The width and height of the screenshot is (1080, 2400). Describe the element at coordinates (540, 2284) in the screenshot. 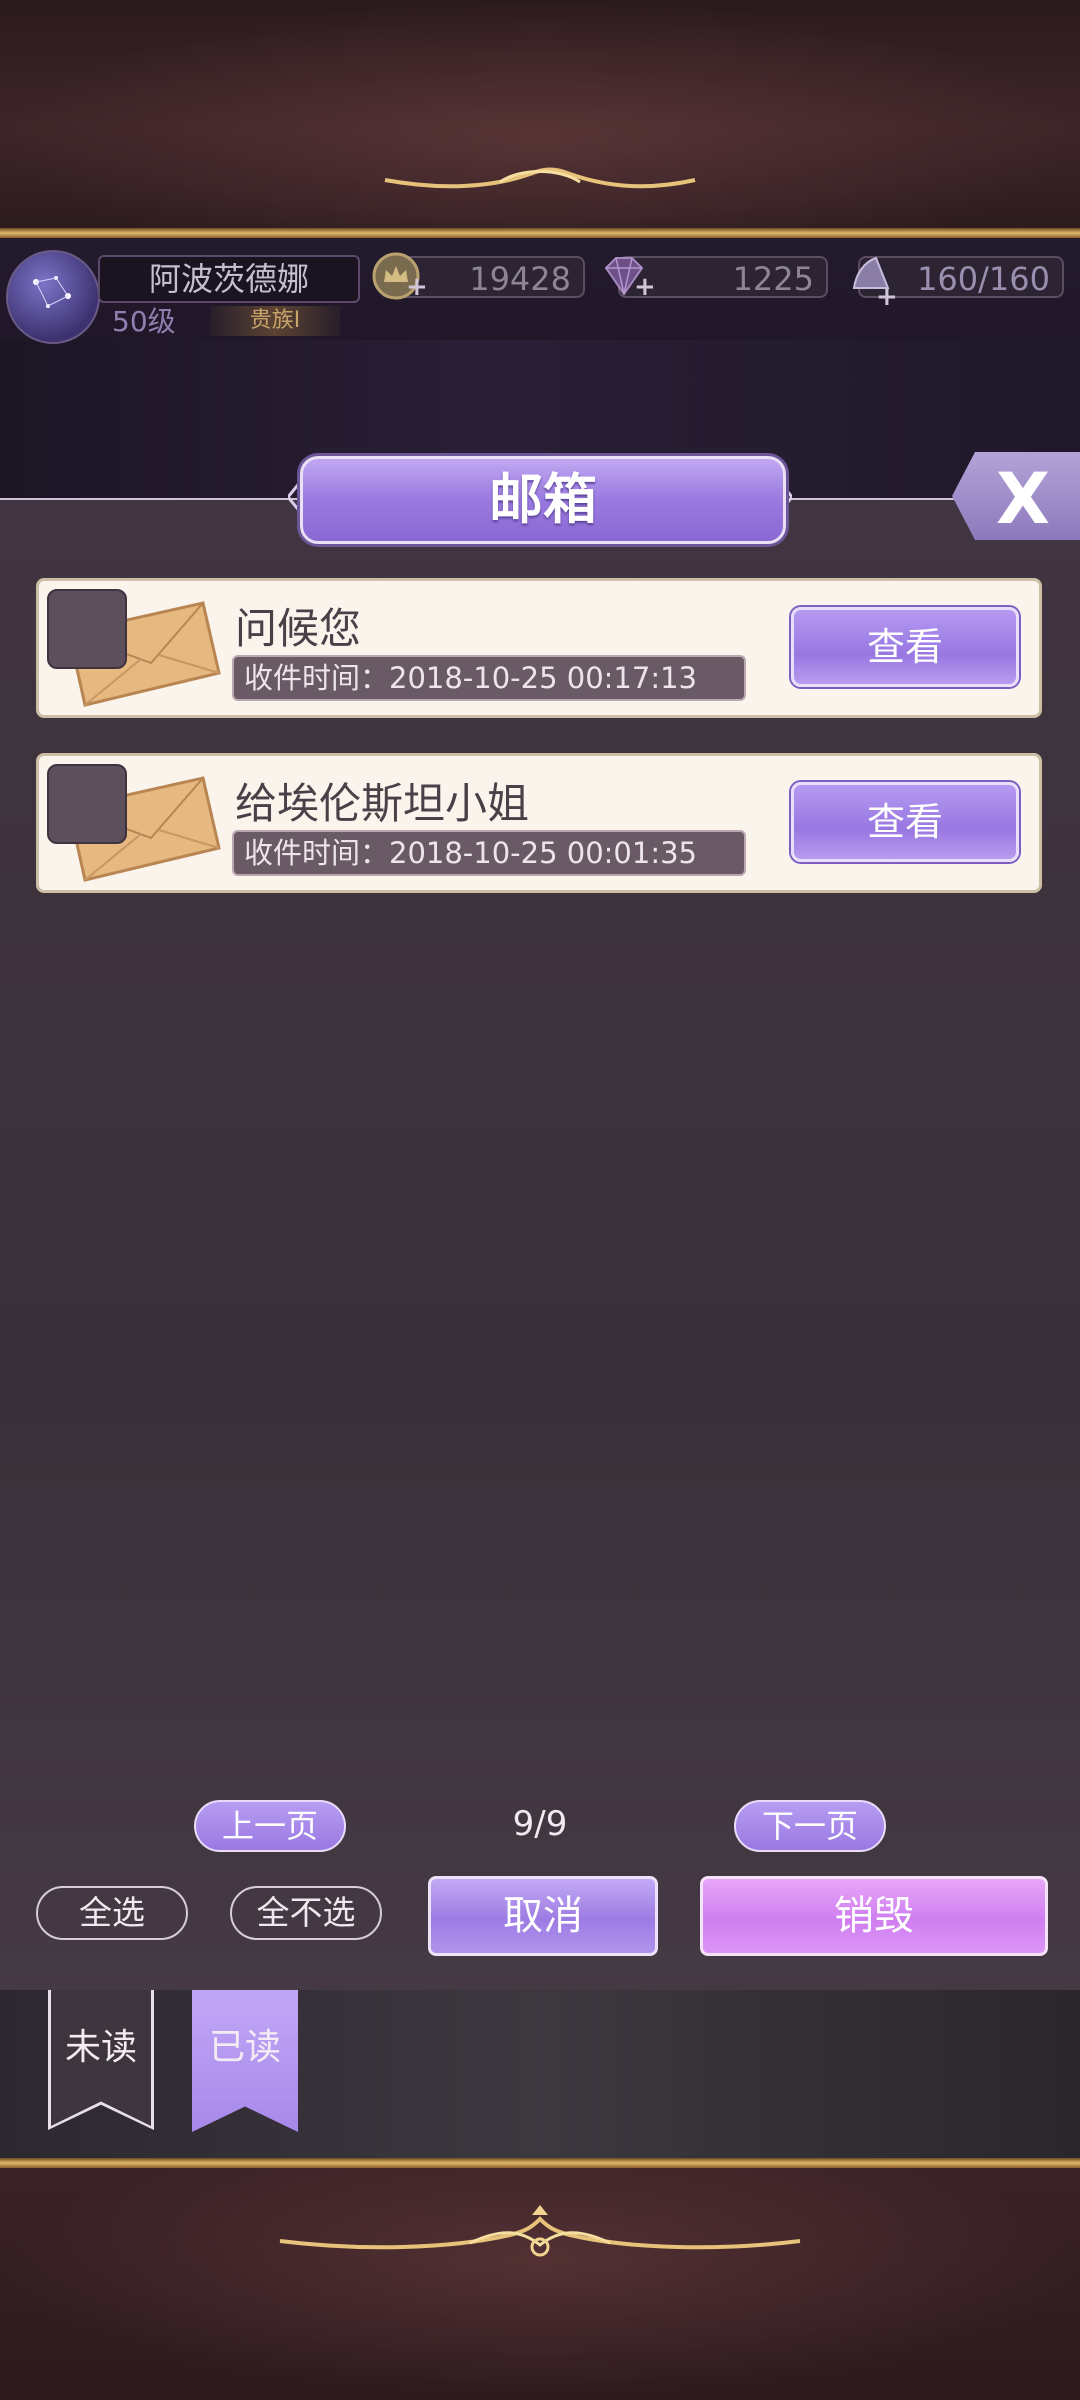

I see `bottom-decoration` at that location.